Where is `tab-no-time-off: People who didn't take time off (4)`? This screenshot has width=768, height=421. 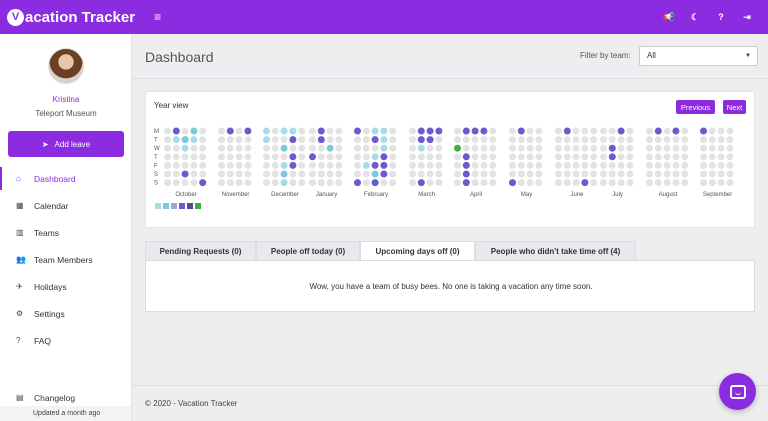
tab-no-time-off: People who didn't take time off (4) is located at coordinates (555, 251).